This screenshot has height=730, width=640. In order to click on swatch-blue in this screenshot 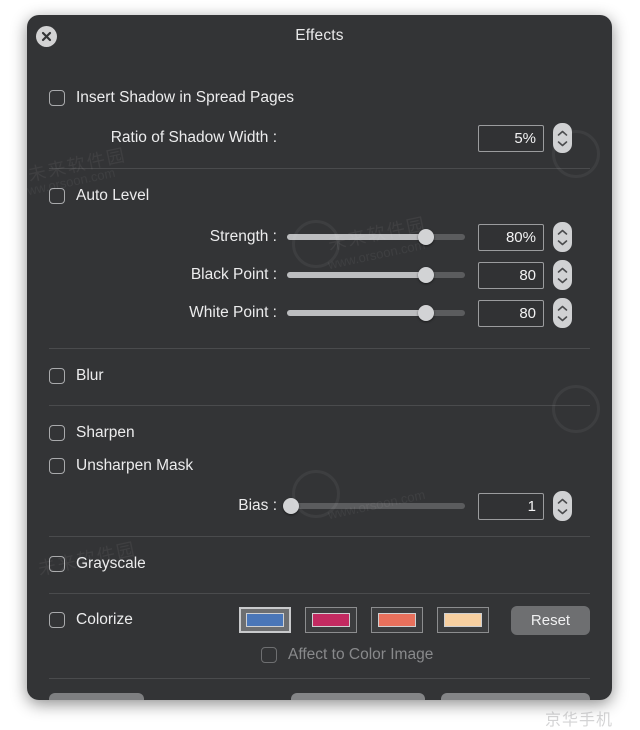, I will do `click(265, 620)`.